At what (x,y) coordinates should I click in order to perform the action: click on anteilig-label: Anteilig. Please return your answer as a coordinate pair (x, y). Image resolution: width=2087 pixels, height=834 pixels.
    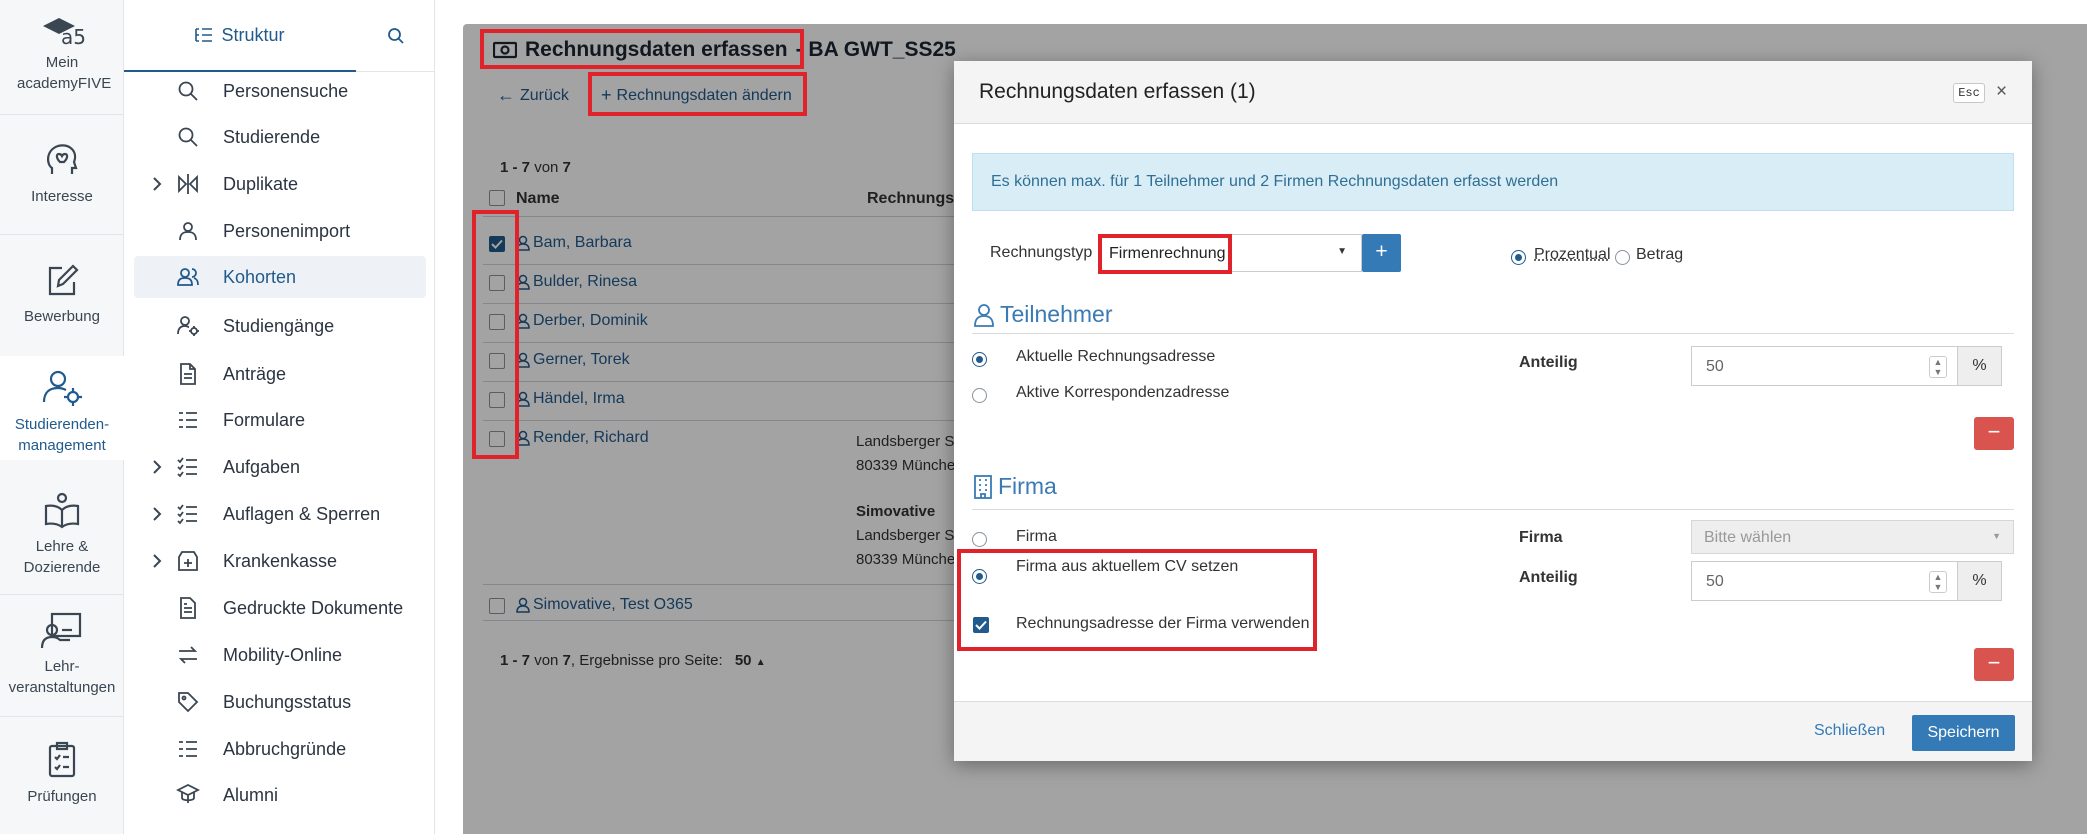
    Looking at the image, I should click on (1548, 362).